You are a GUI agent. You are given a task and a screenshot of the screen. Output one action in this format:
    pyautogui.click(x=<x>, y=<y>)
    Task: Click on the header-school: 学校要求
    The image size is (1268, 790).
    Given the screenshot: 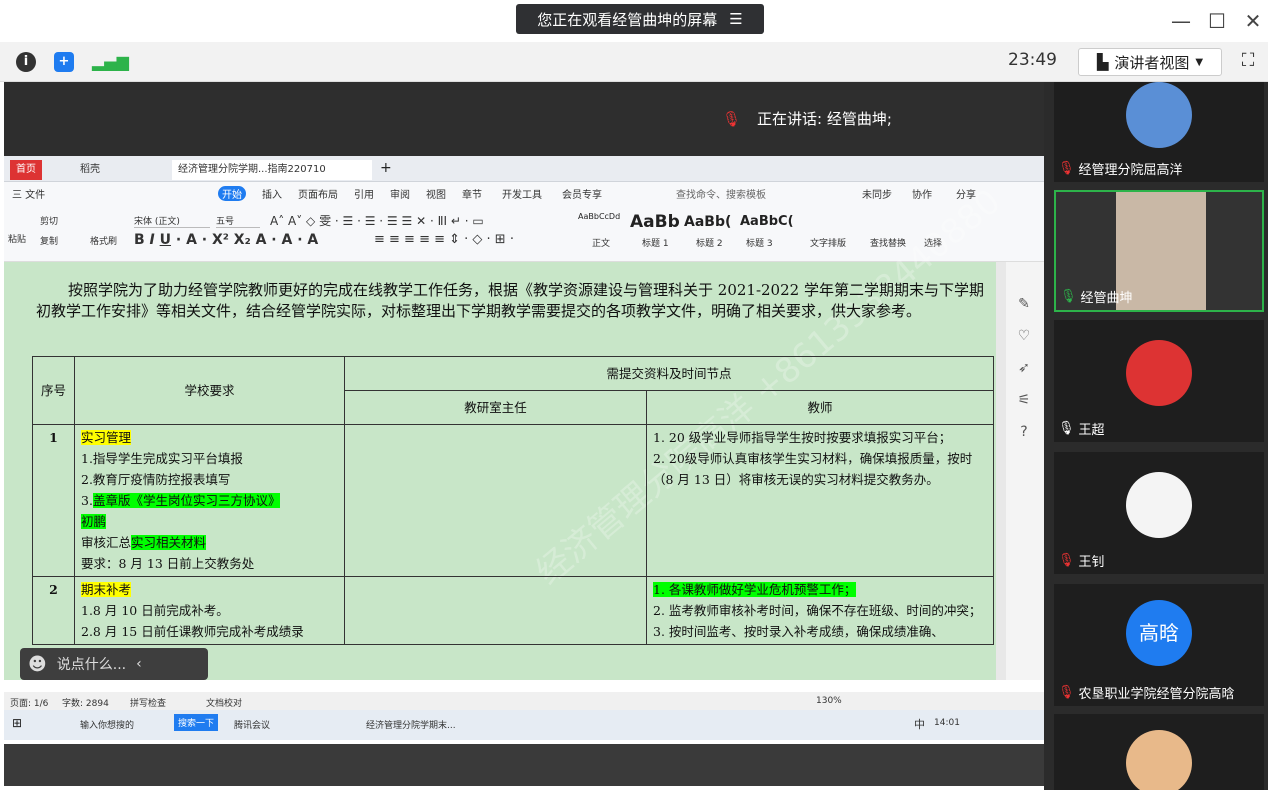 What is the action you would take?
    pyautogui.click(x=209, y=390)
    